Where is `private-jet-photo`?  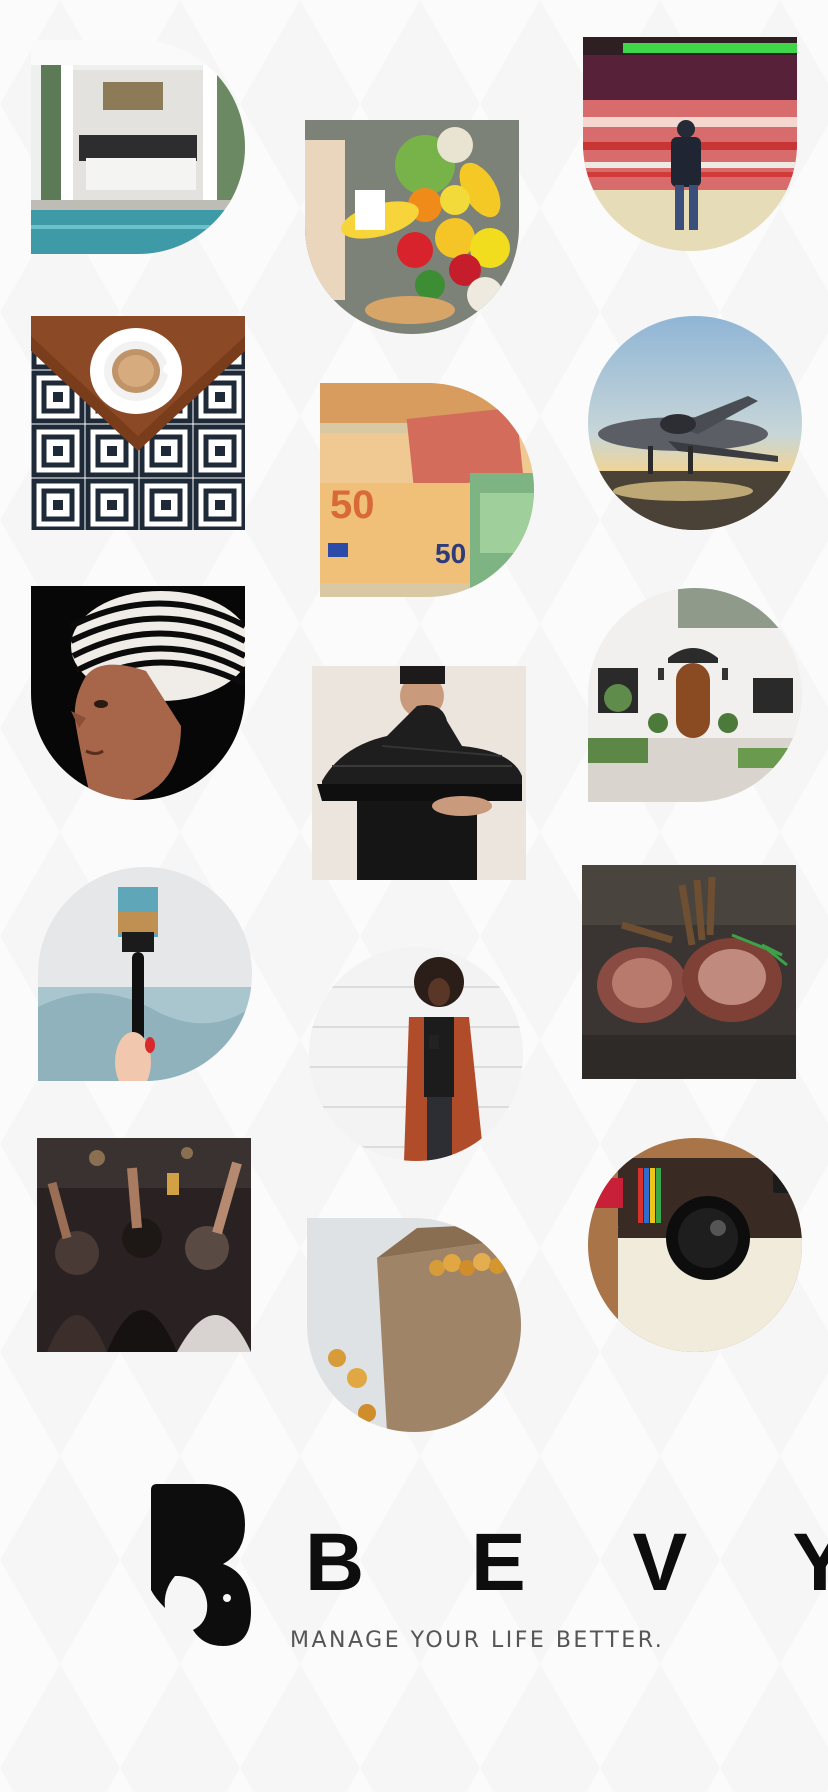 private-jet-photo is located at coordinates (695, 423).